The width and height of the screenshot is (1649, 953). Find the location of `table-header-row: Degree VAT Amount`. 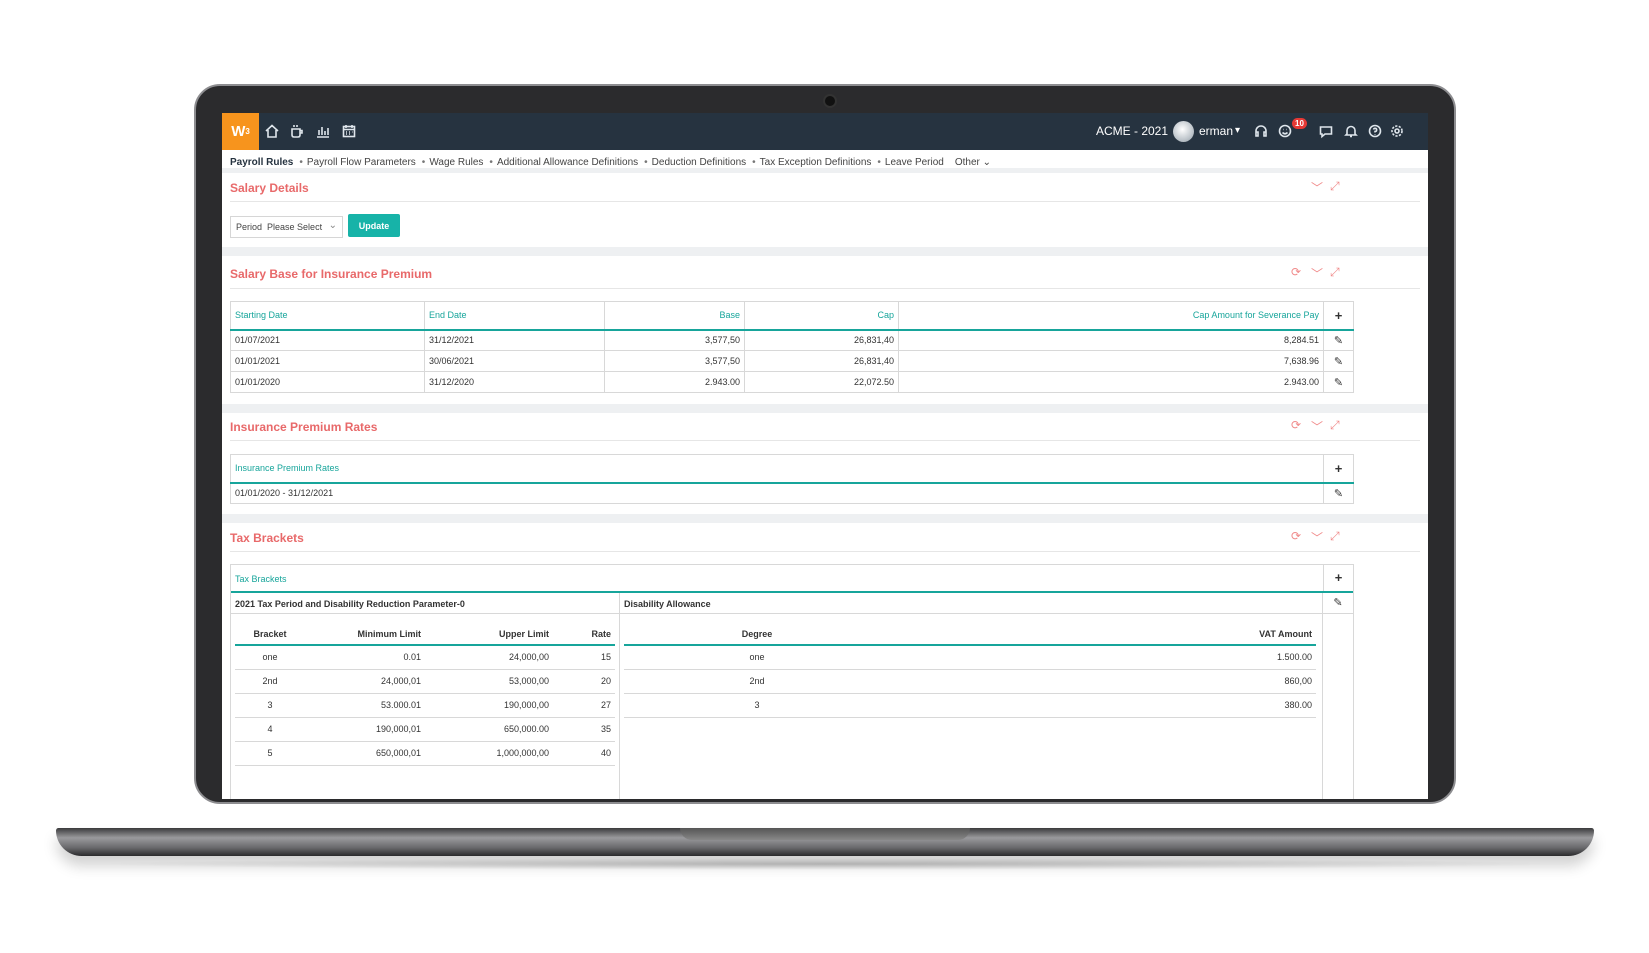

table-header-row: Degree VAT Amount is located at coordinates (970, 634).